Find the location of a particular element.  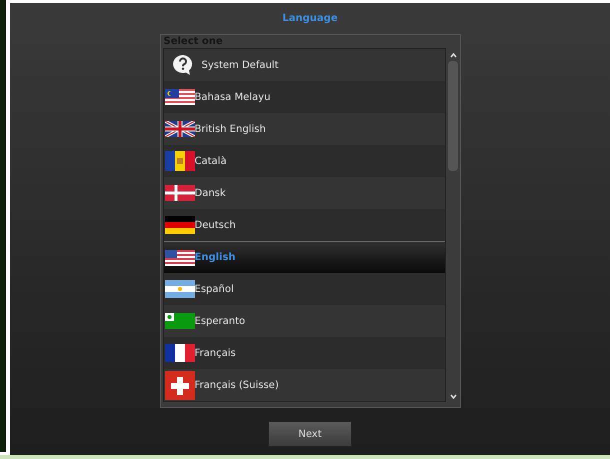

language-item: Dansk is located at coordinates (304, 193).